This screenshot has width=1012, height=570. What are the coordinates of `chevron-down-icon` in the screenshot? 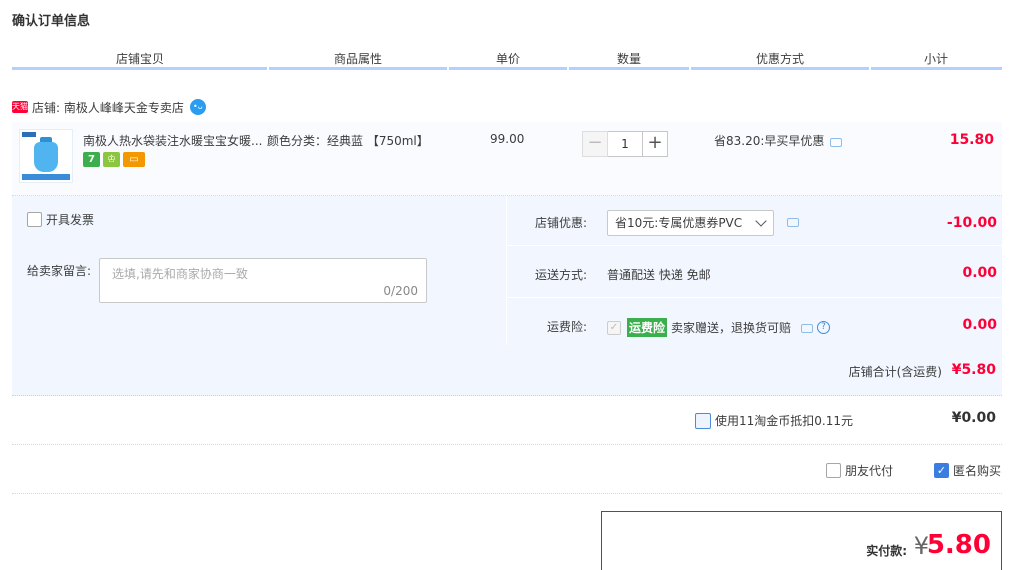 It's located at (761, 221).